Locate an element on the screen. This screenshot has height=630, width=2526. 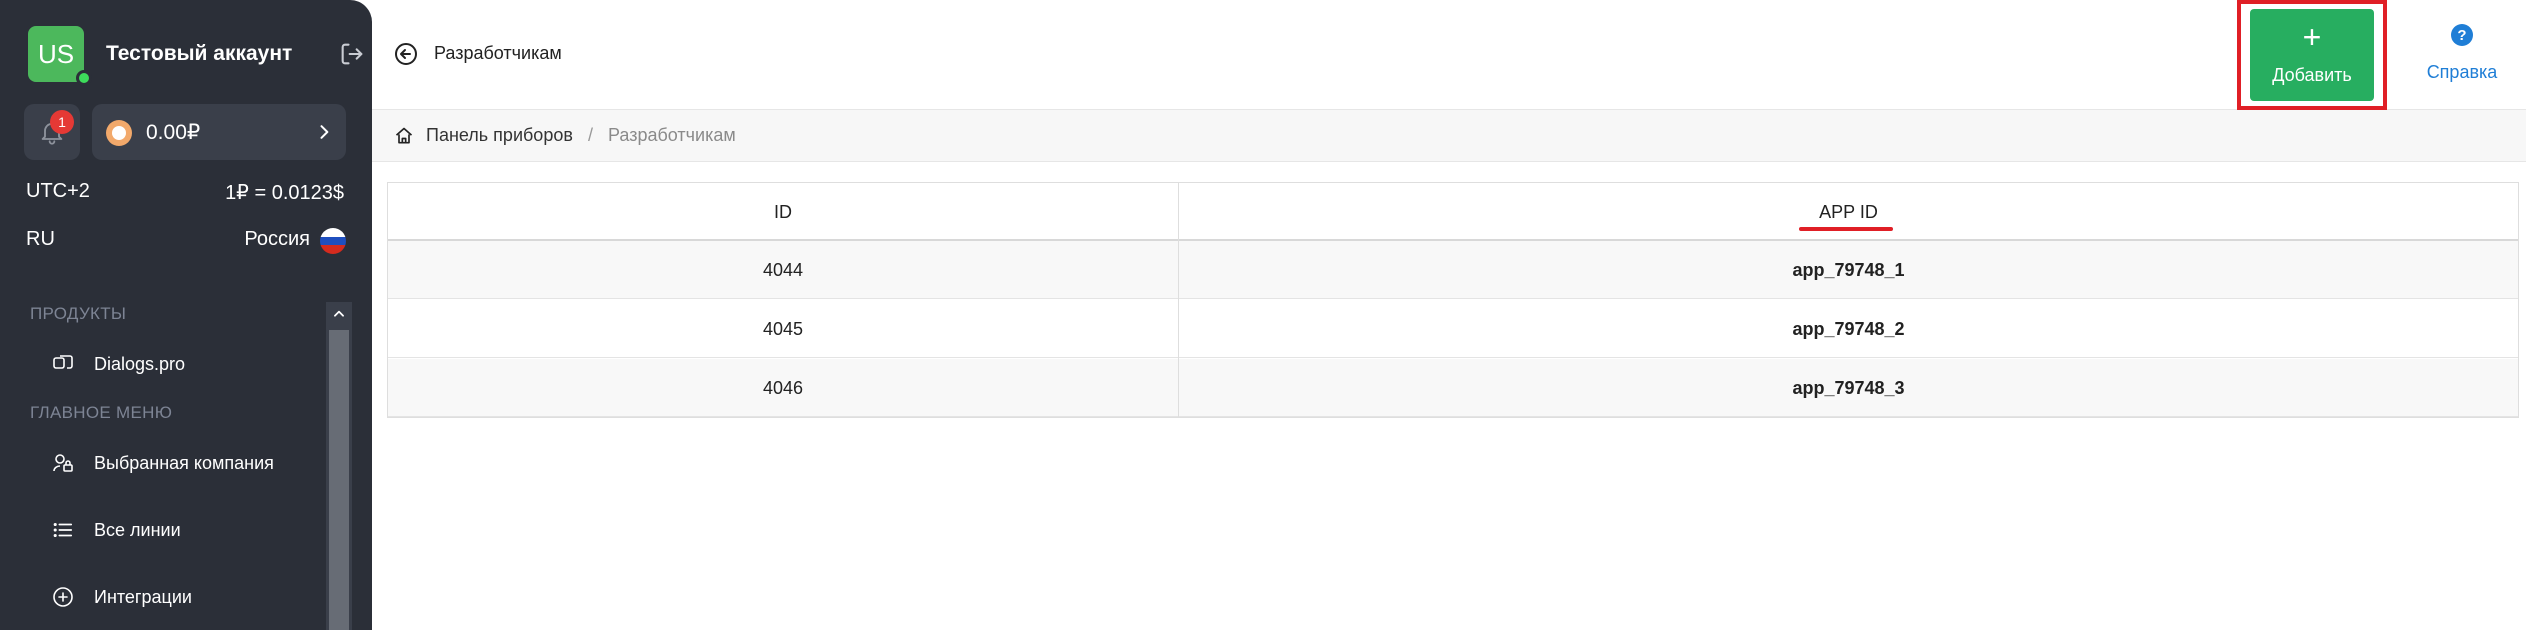
add-button: + Добавить is located at coordinates (2312, 55).